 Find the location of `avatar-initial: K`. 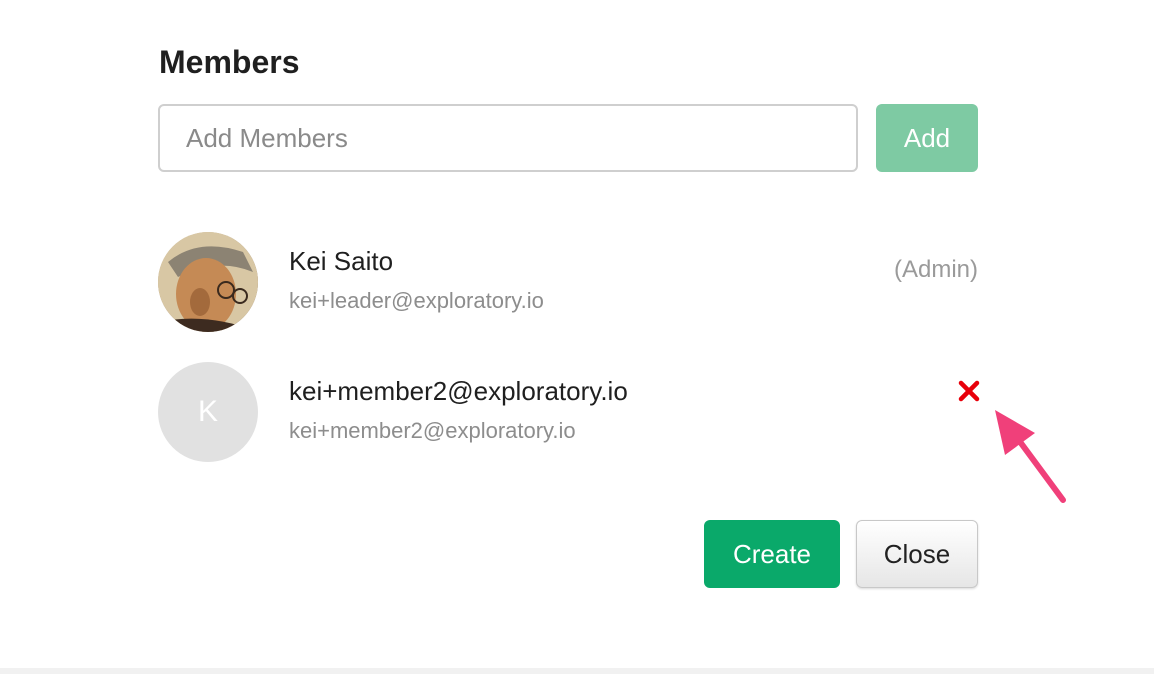

avatar-initial: K is located at coordinates (208, 412).